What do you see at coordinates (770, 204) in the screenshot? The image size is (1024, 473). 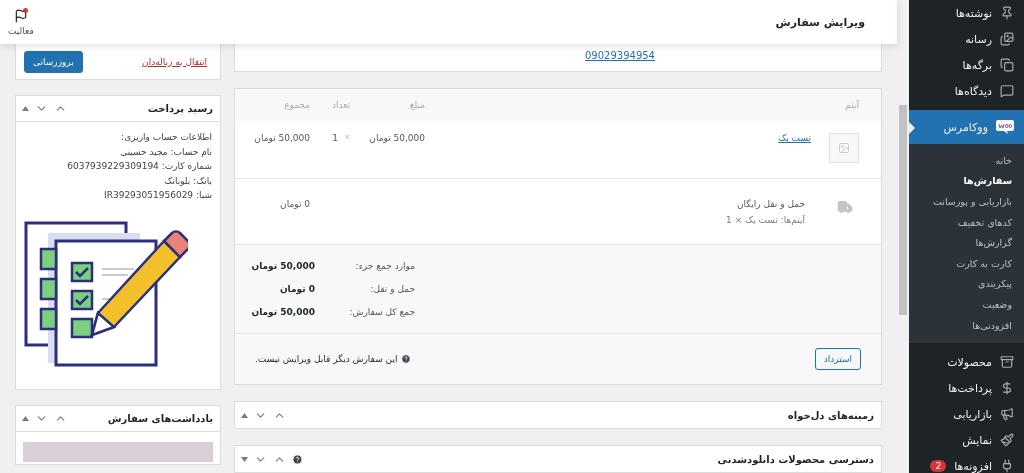 I see `shipping-name: حمل و نقل رایگان` at bounding box center [770, 204].